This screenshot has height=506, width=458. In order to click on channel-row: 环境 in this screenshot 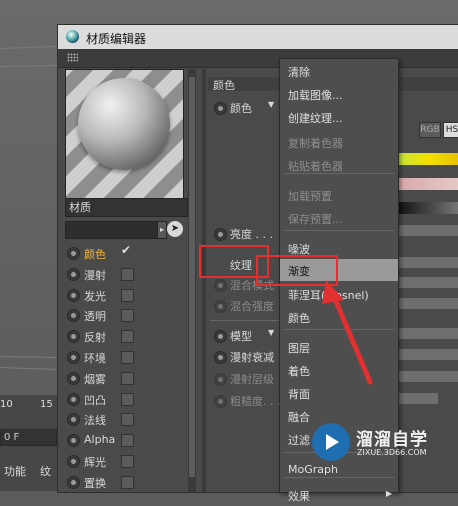, I will do `click(105, 357)`.